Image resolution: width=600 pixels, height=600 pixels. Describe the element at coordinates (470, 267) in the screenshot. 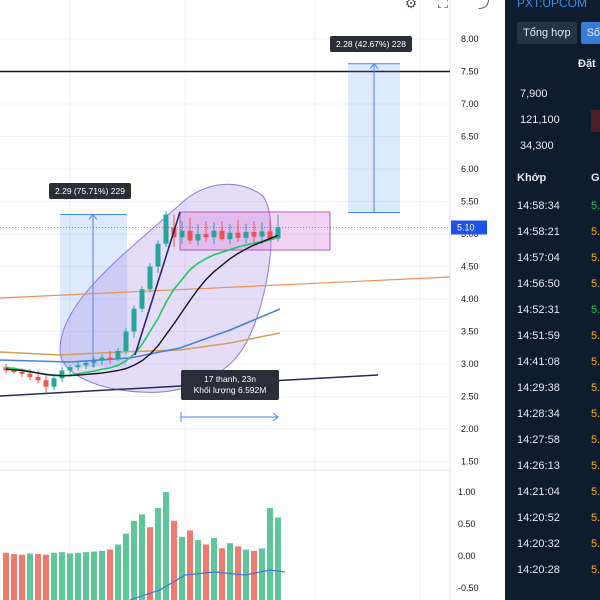

I see `y-tick-label: 4.50` at that location.